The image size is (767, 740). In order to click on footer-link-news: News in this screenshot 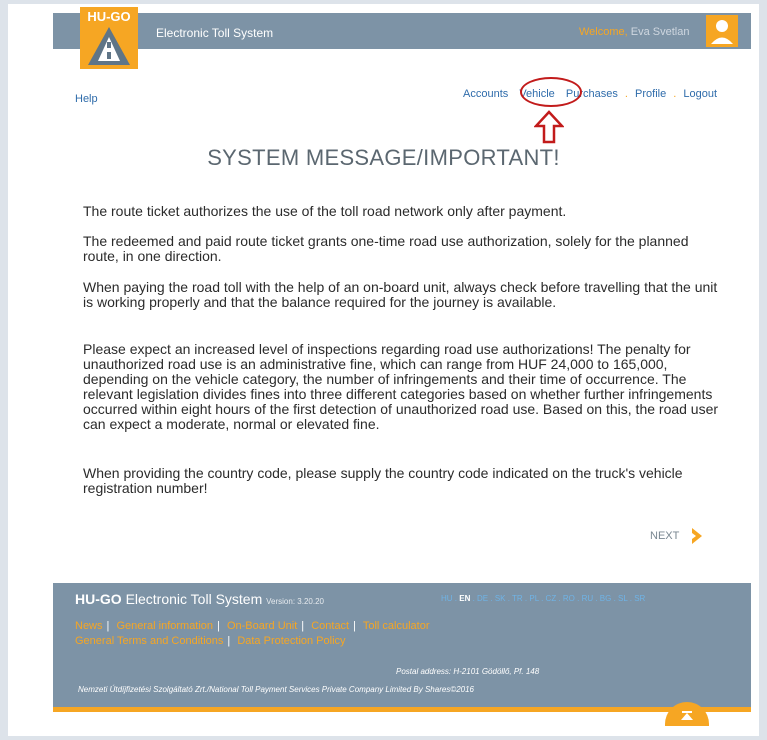, I will do `click(89, 626)`.